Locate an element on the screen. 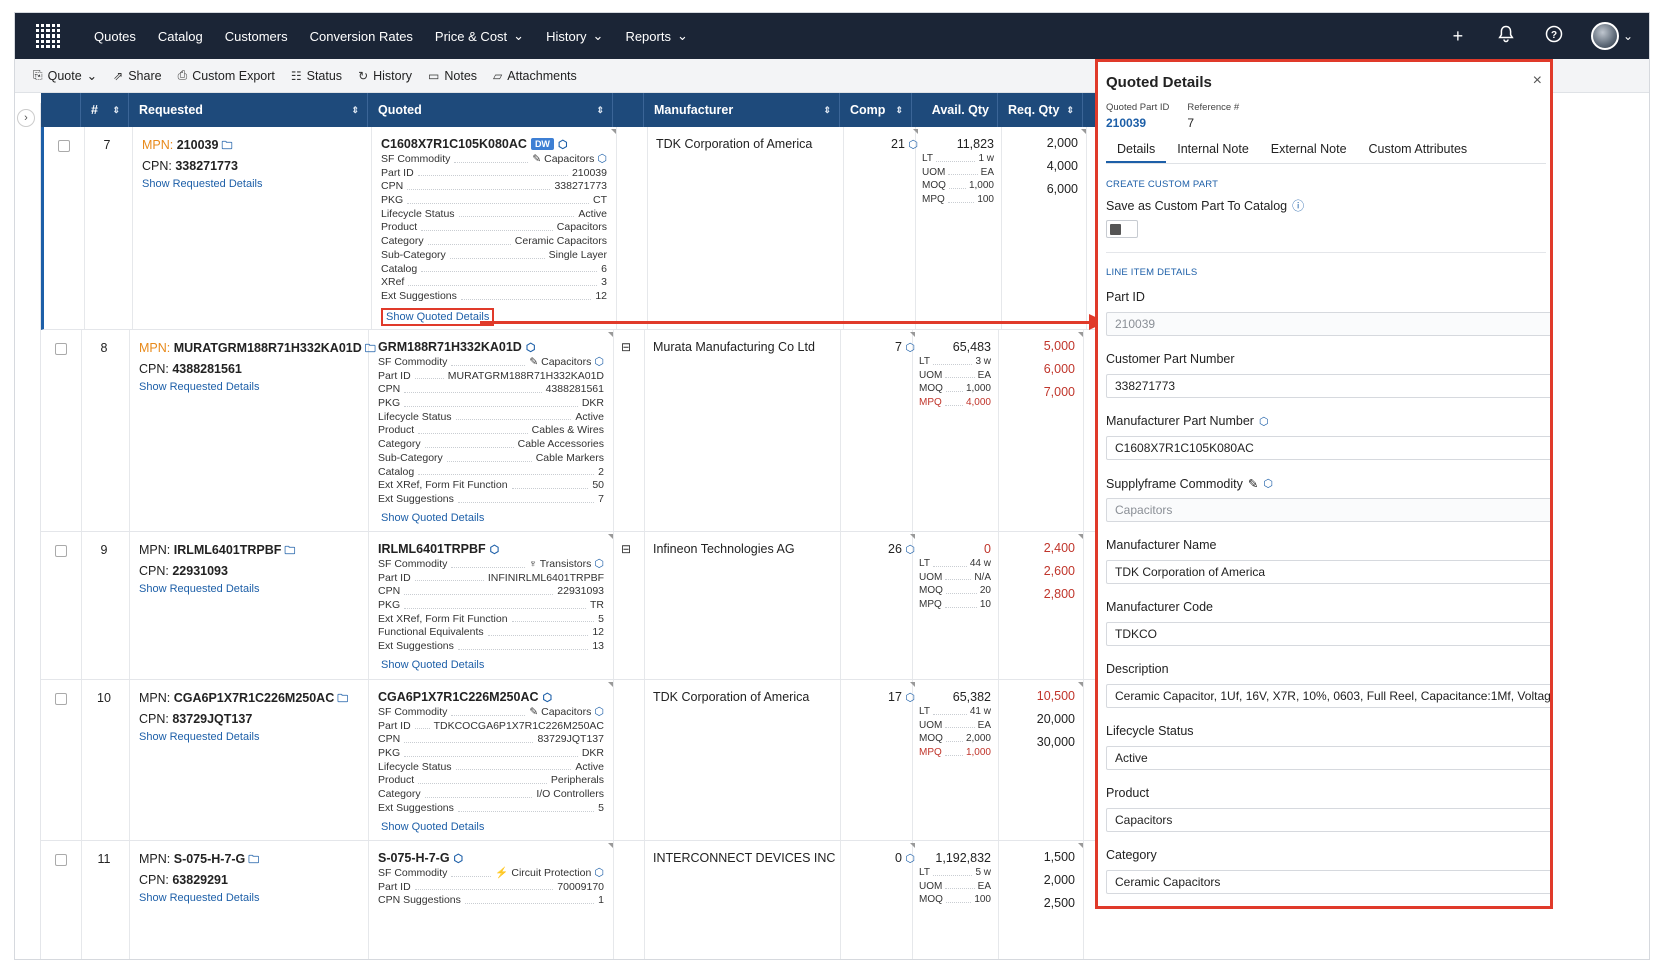  nav-quotes: Quotes is located at coordinates (115, 36).